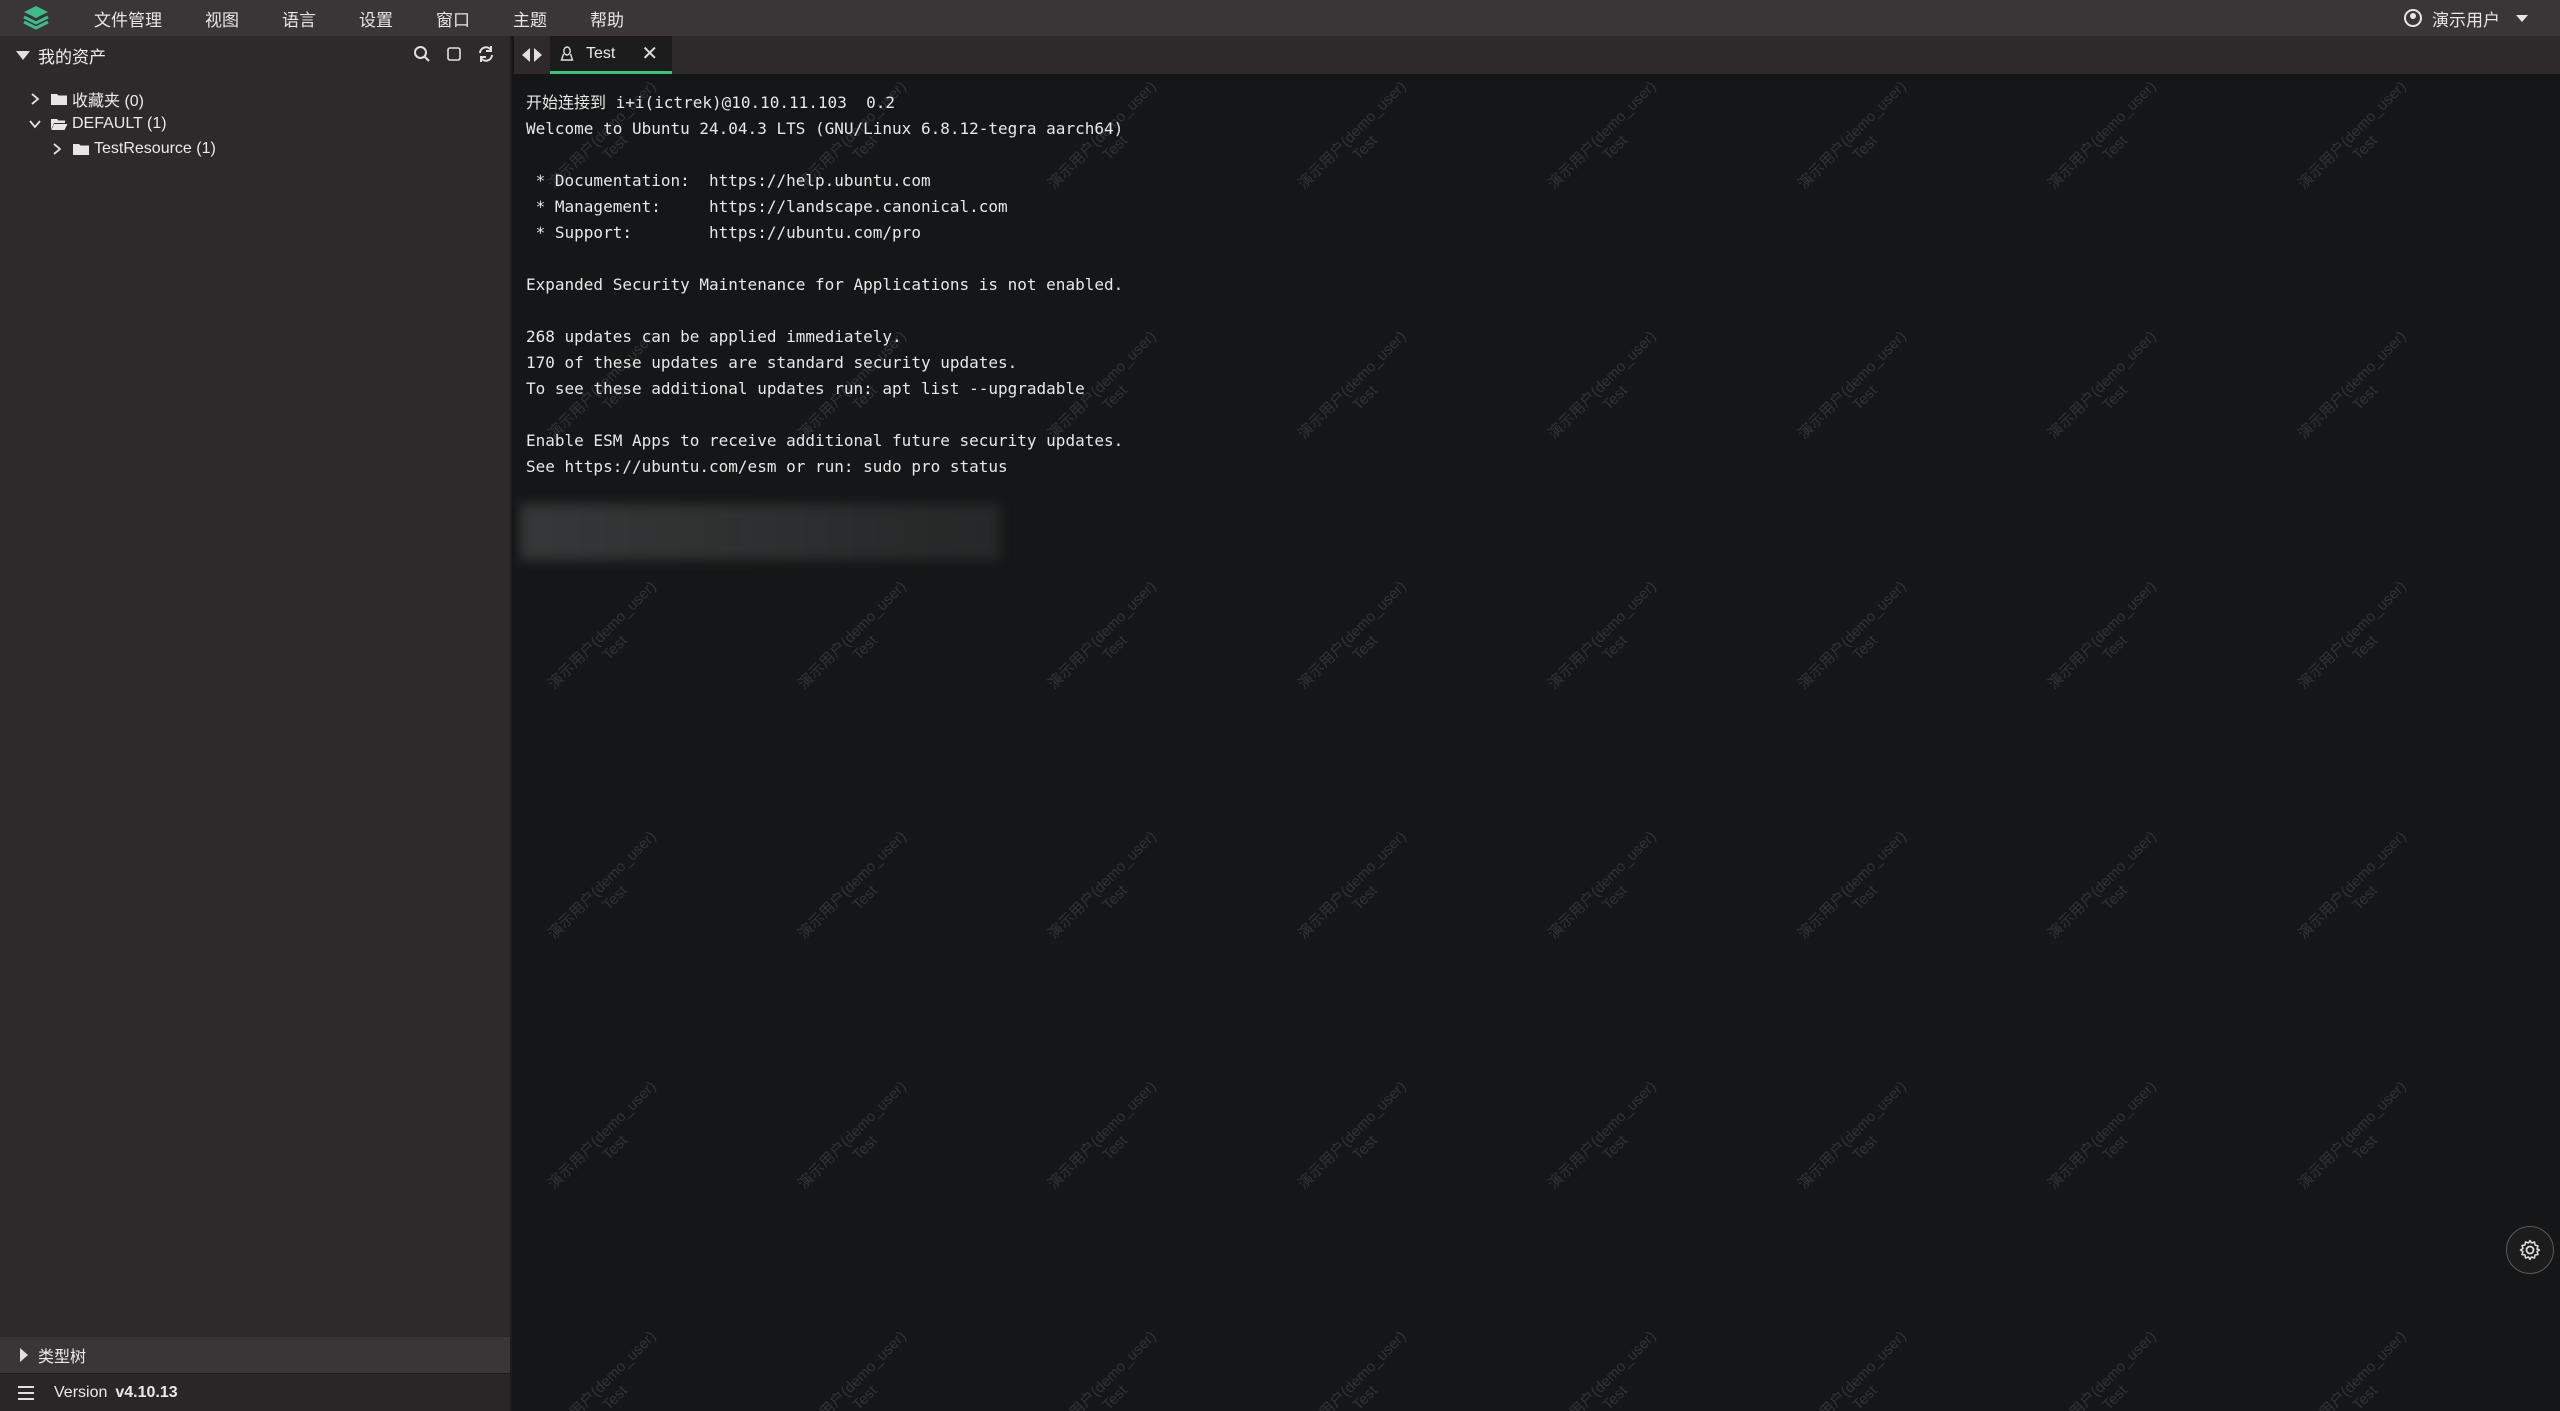 Image resolution: width=2560 pixels, height=1411 pixels. What do you see at coordinates (649, 53) in the screenshot?
I see `close-icon: ✕` at bounding box center [649, 53].